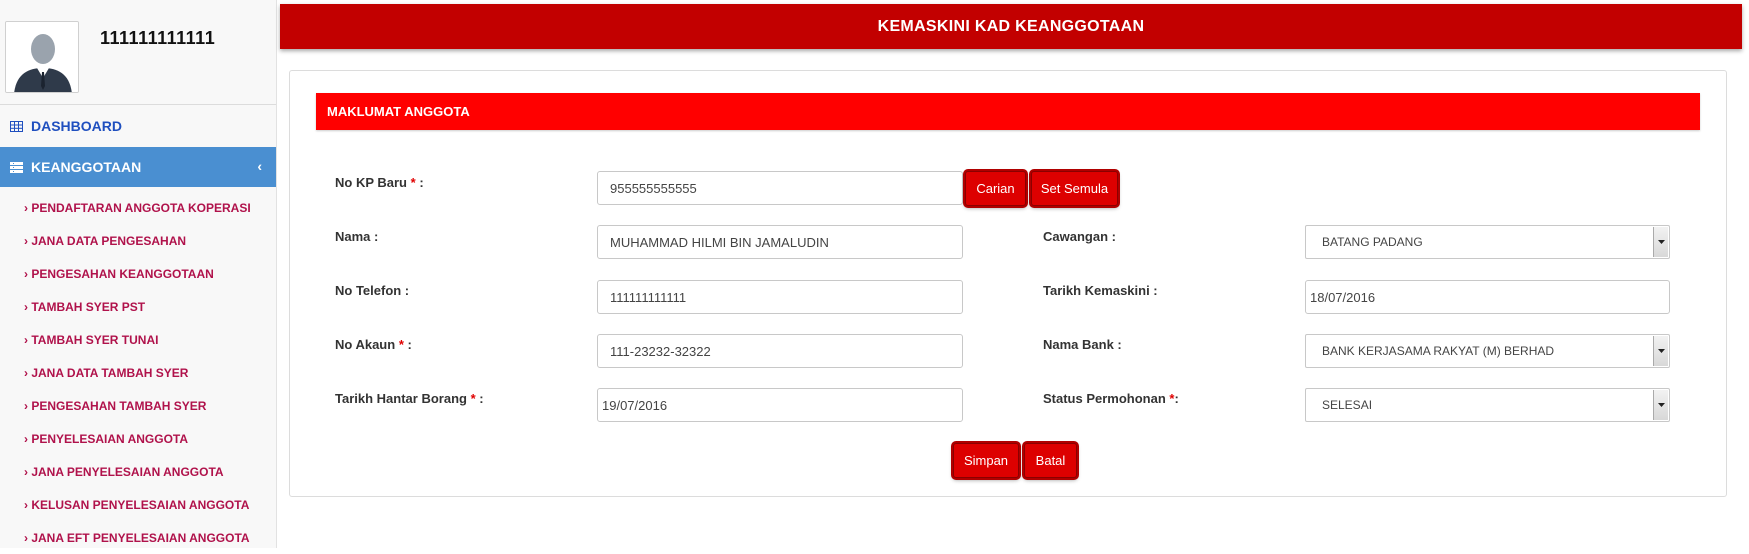 Image resolution: width=1749 pixels, height=554 pixels. I want to click on simpan-button: Simpan, so click(986, 460).